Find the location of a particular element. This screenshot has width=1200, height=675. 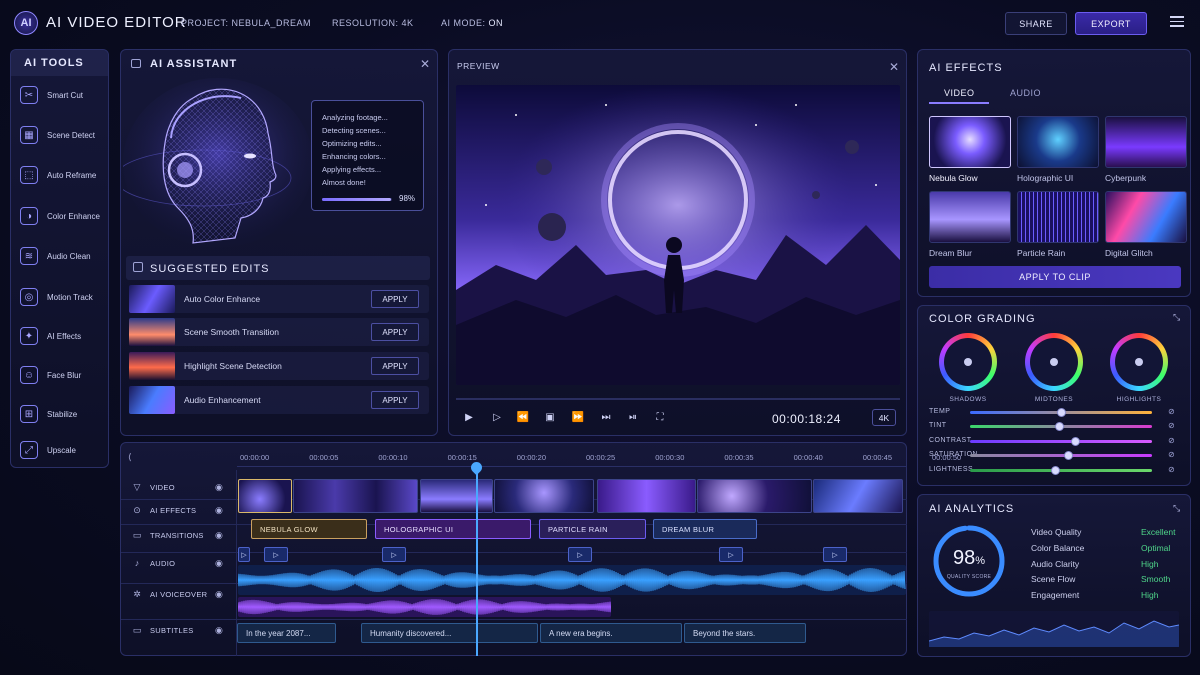

effect-digital-glitch: Digital Glitch is located at coordinates (1146, 224).